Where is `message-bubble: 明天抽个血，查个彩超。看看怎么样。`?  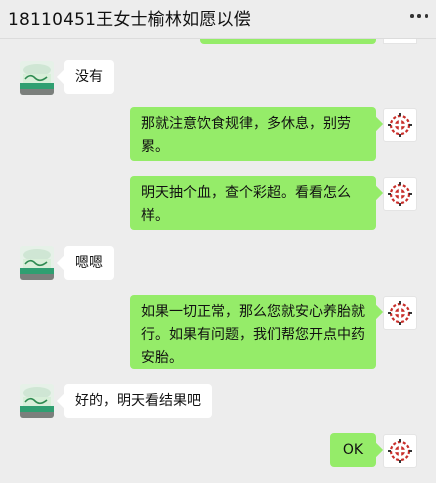 message-bubble: 明天抽个血，查个彩超。看看怎么样。 is located at coordinates (253, 203).